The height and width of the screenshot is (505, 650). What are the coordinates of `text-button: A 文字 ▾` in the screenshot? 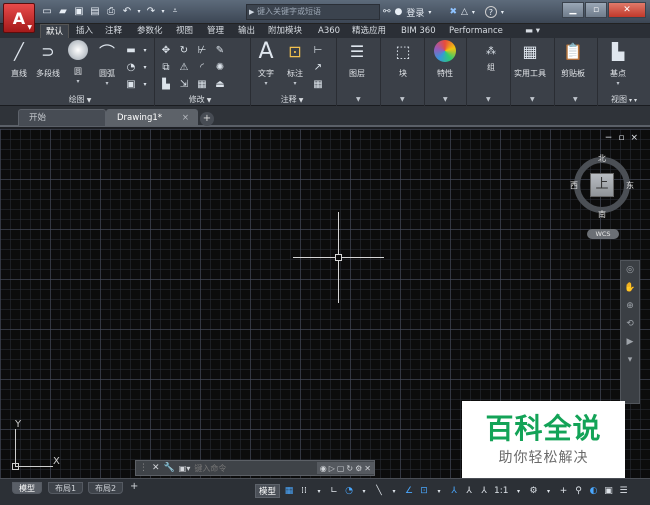 It's located at (266, 63).